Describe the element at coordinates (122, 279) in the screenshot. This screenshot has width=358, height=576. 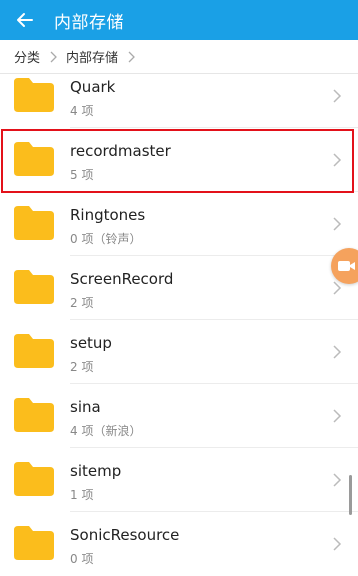
I see `folder-name: ScreenRecord` at that location.